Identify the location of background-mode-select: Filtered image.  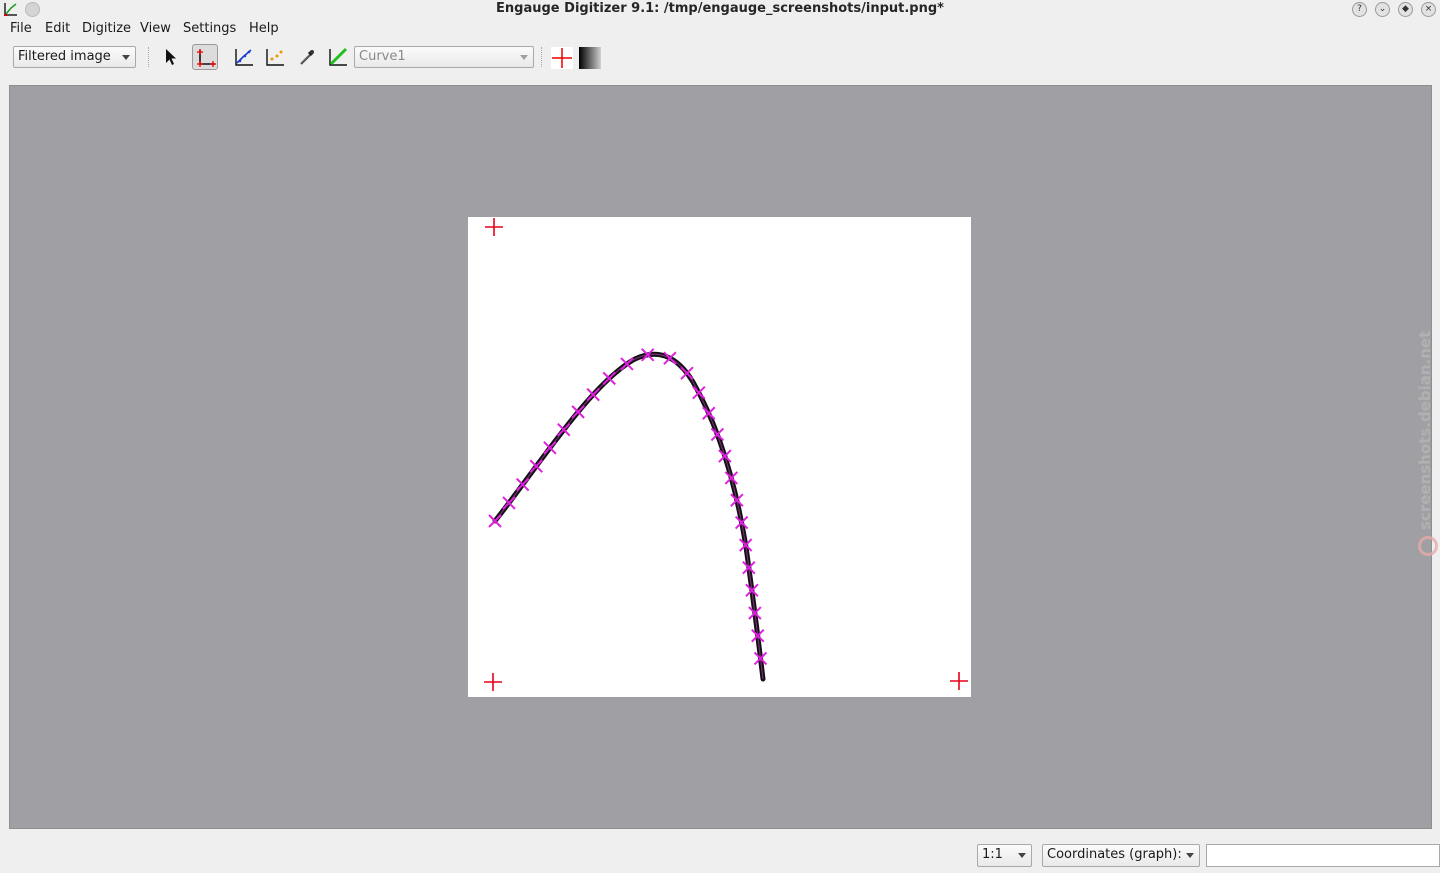
(74, 57).